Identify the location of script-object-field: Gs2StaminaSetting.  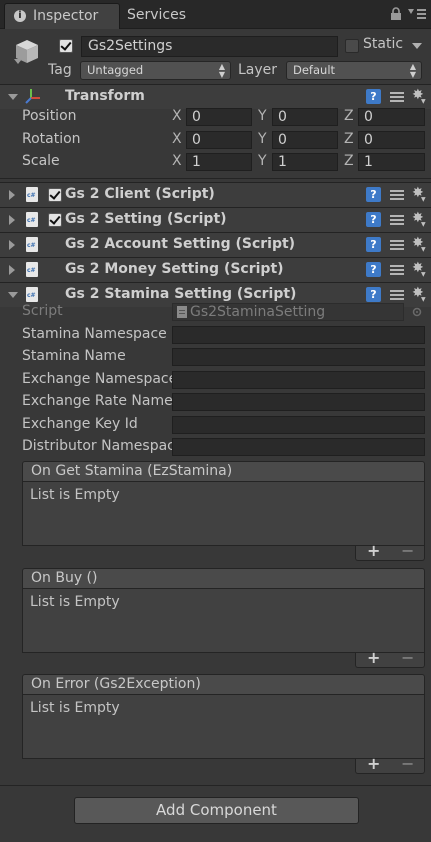
(288, 312).